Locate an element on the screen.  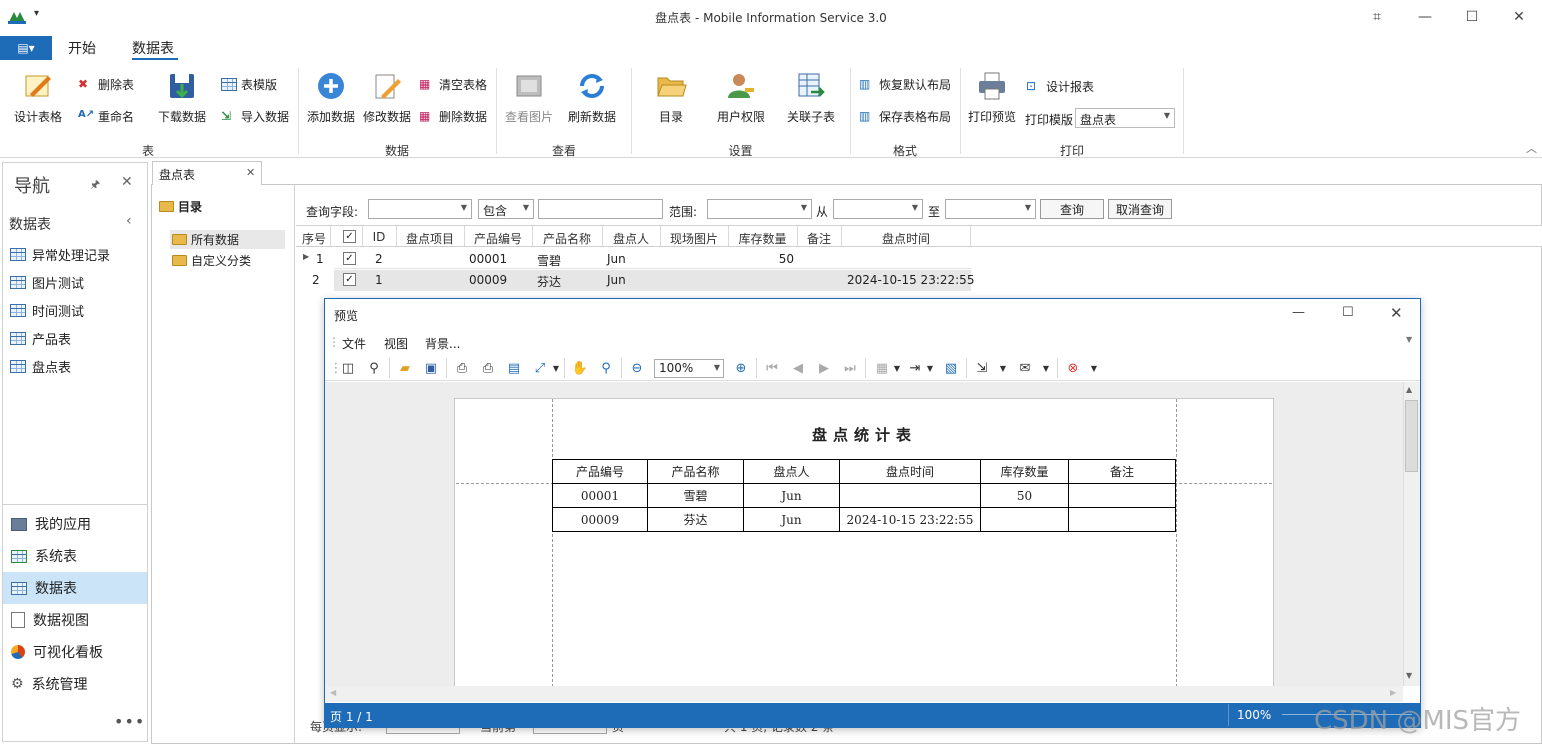
open-icon: ▰ is located at coordinates (405, 368).